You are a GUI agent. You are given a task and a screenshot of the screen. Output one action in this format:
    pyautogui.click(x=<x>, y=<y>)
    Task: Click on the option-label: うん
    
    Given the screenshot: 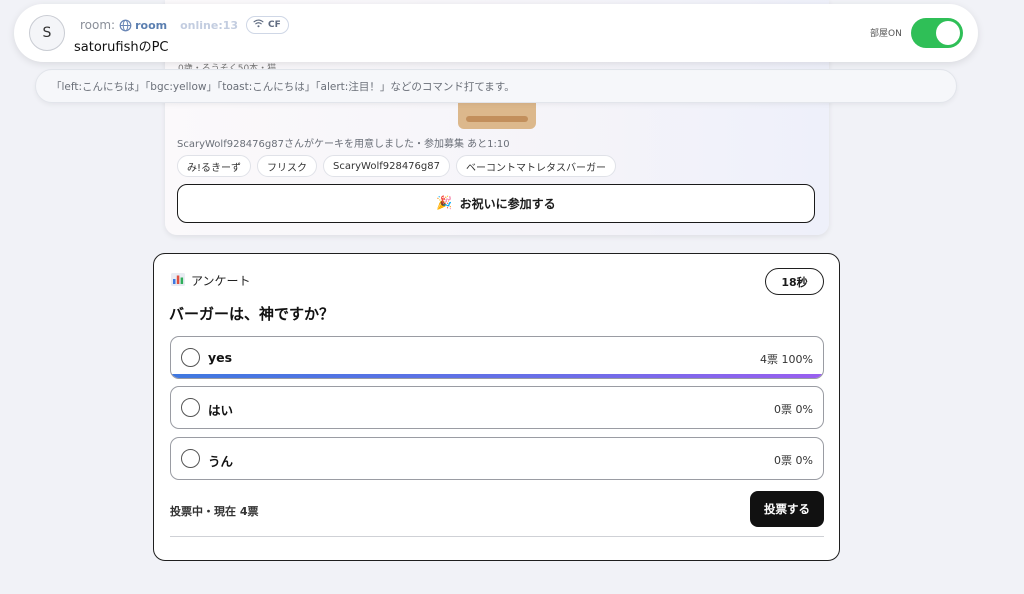 What is the action you would take?
    pyautogui.click(x=221, y=461)
    